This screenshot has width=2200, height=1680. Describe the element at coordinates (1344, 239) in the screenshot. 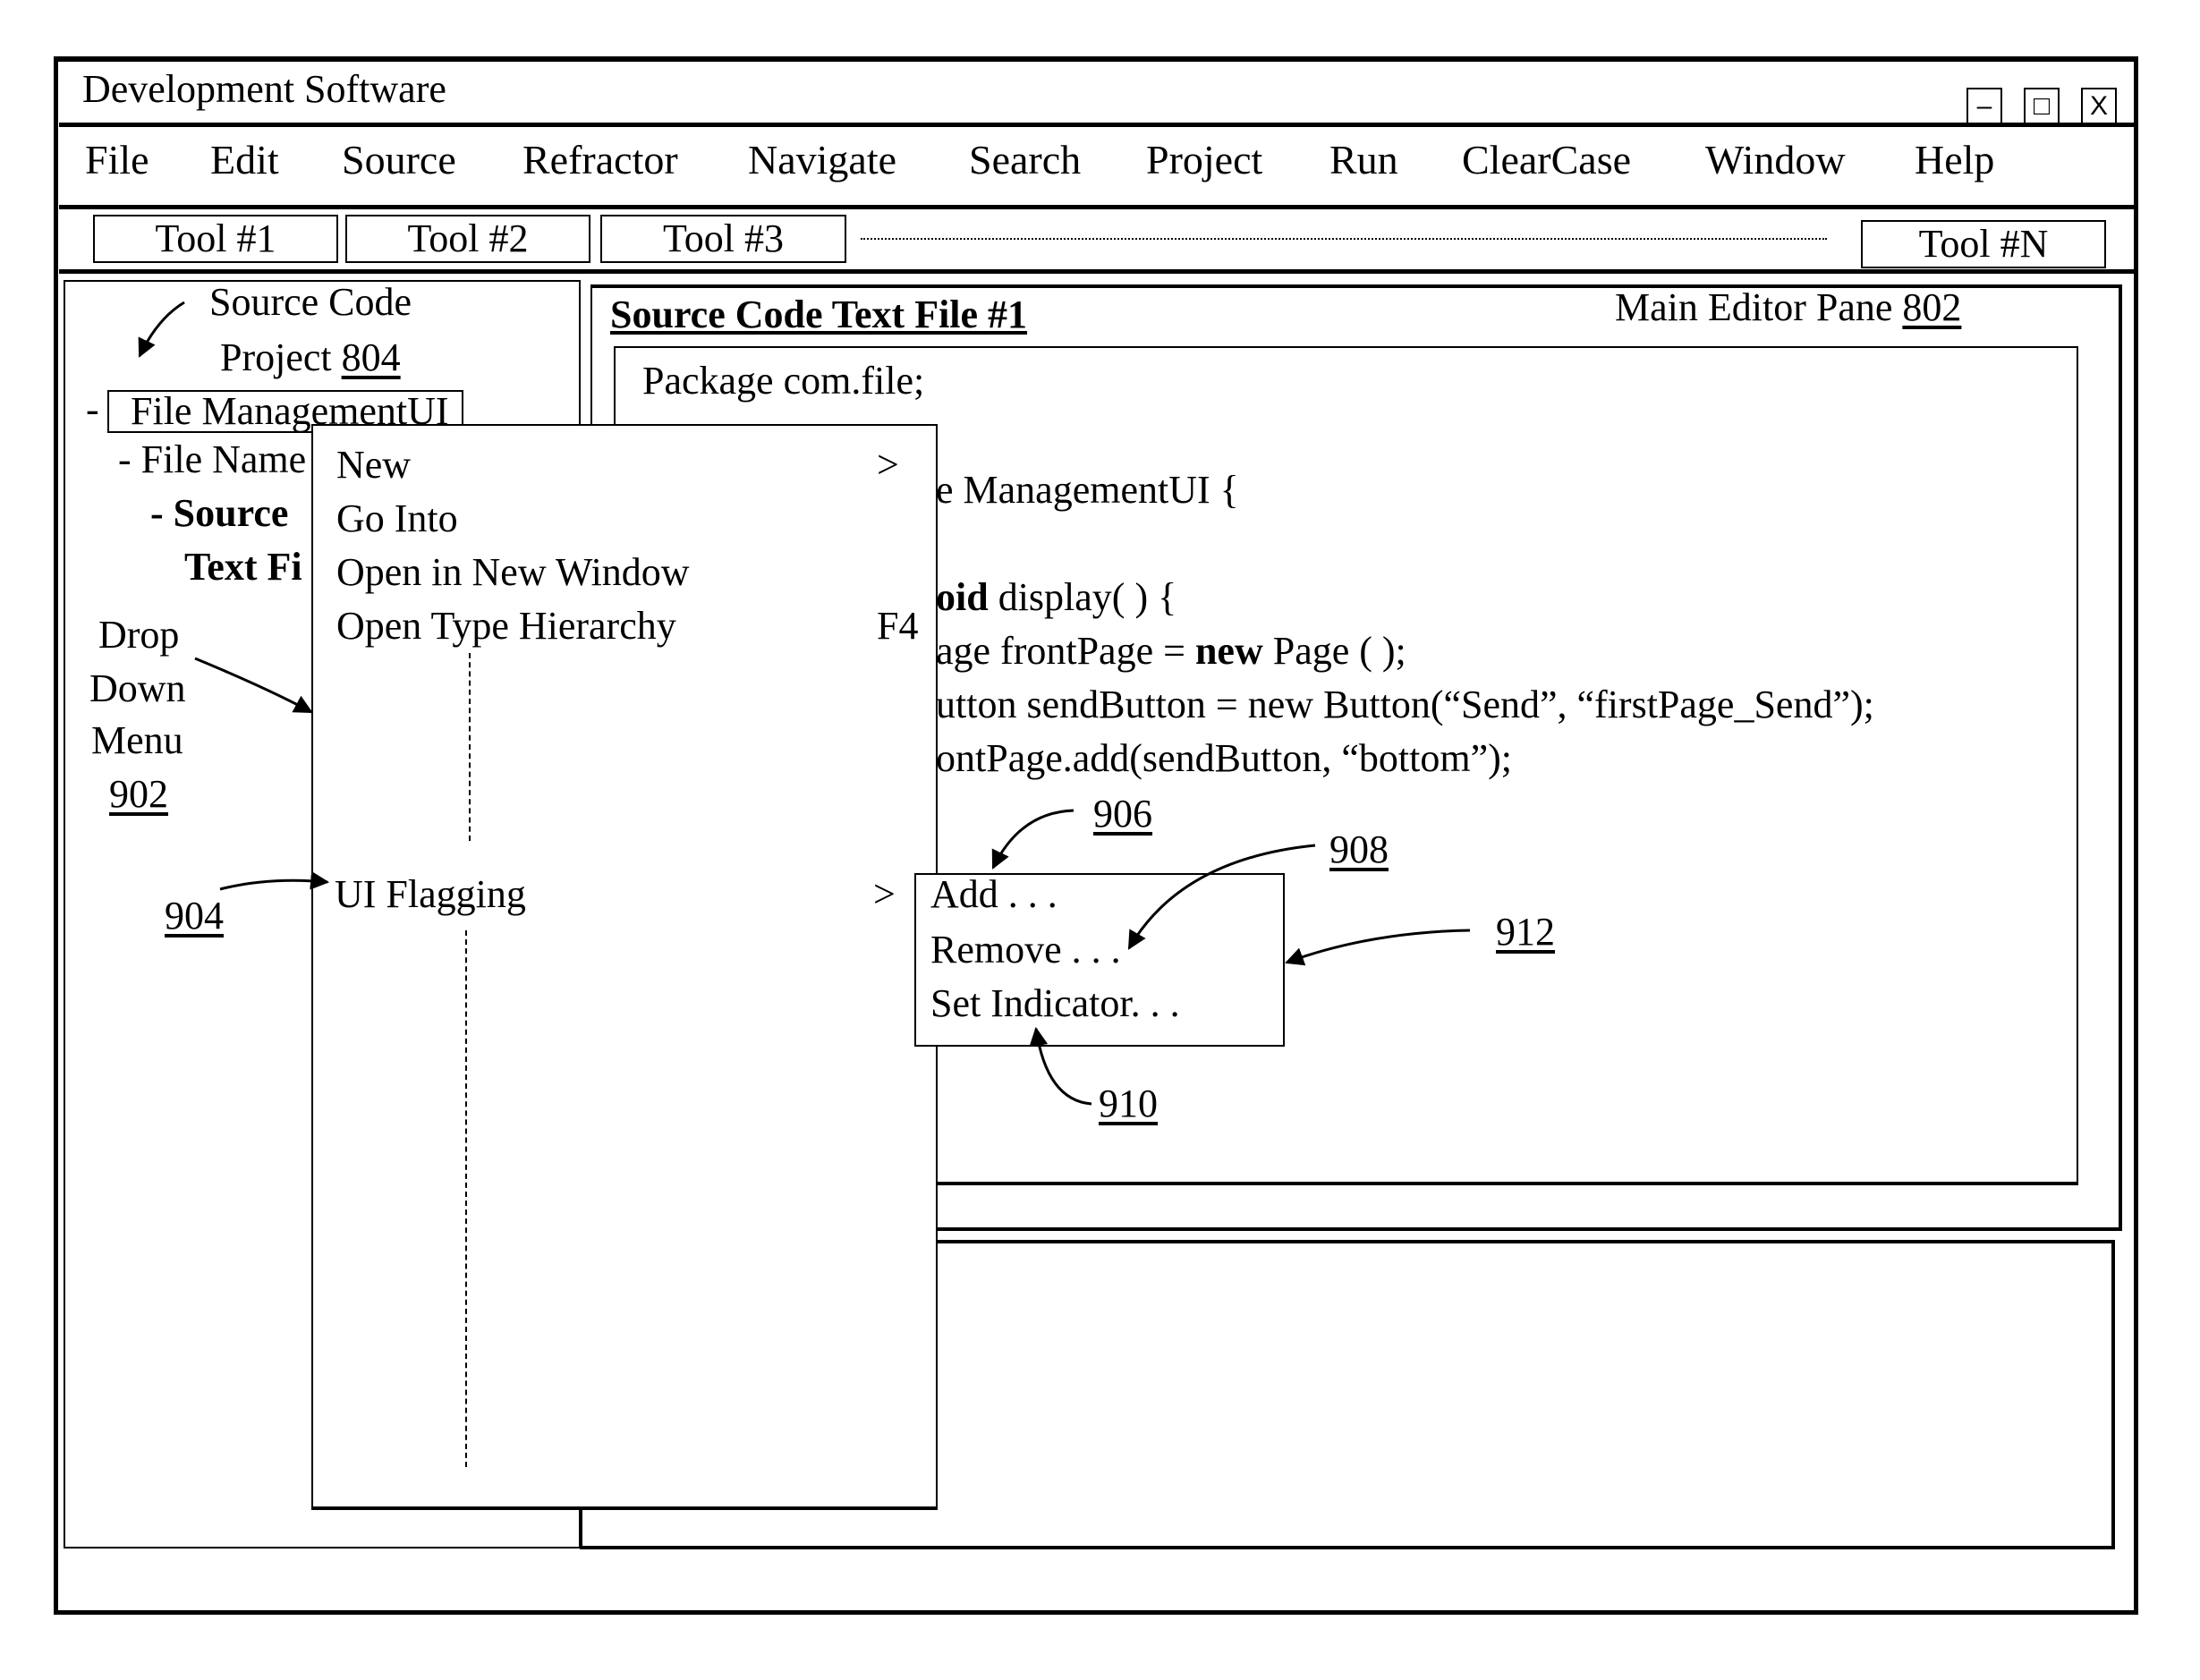

I see `toolbar-ellipsis-line` at that location.